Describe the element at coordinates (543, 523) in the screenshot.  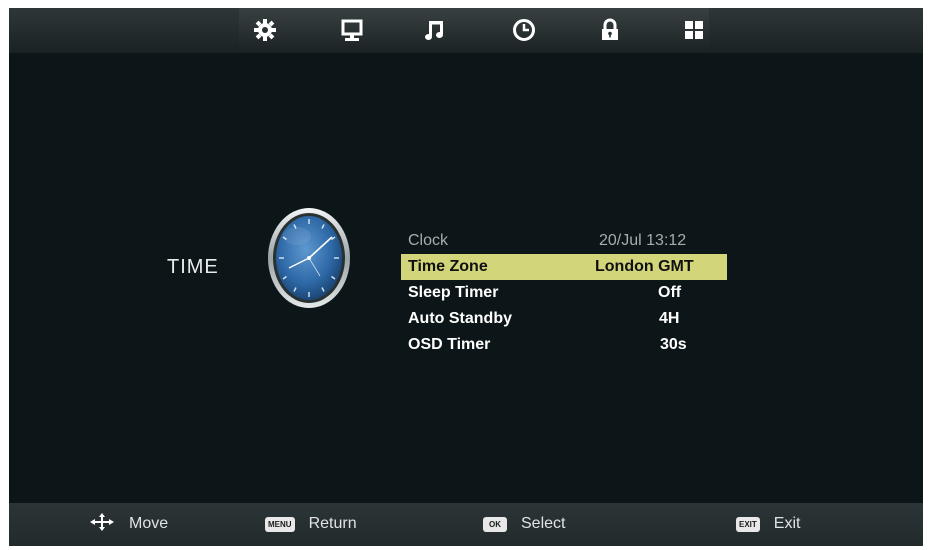
I see `hint-select-label: Select` at that location.